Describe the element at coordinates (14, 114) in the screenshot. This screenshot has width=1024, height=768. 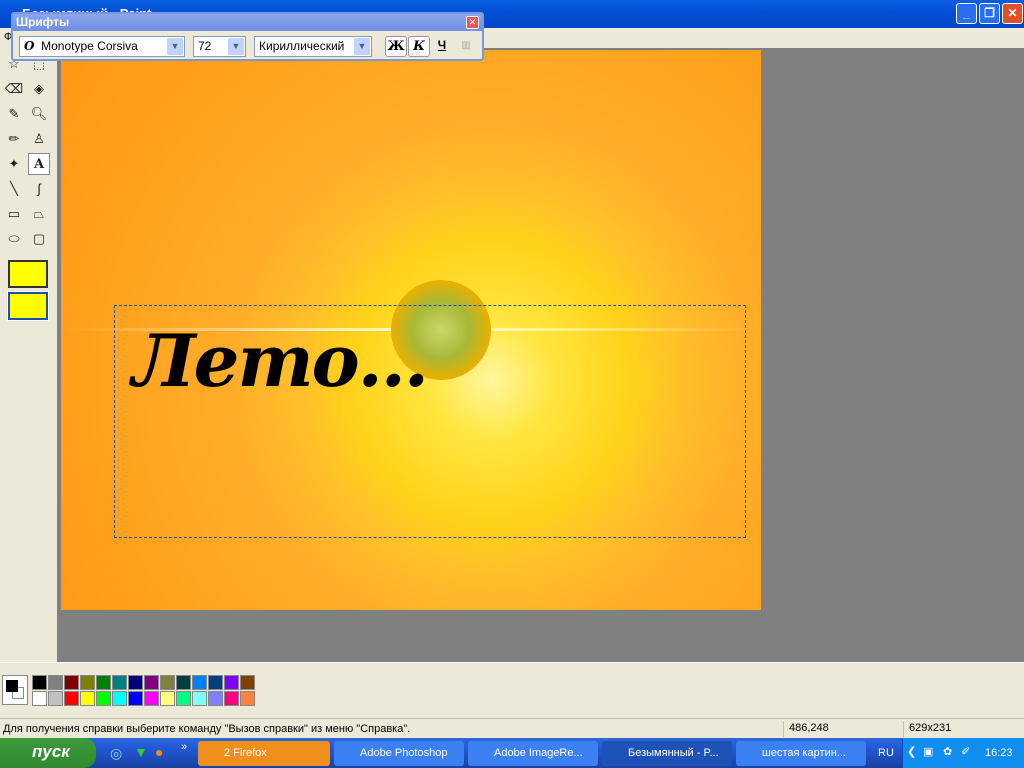
I see `color-picker-icon: ✎` at that location.